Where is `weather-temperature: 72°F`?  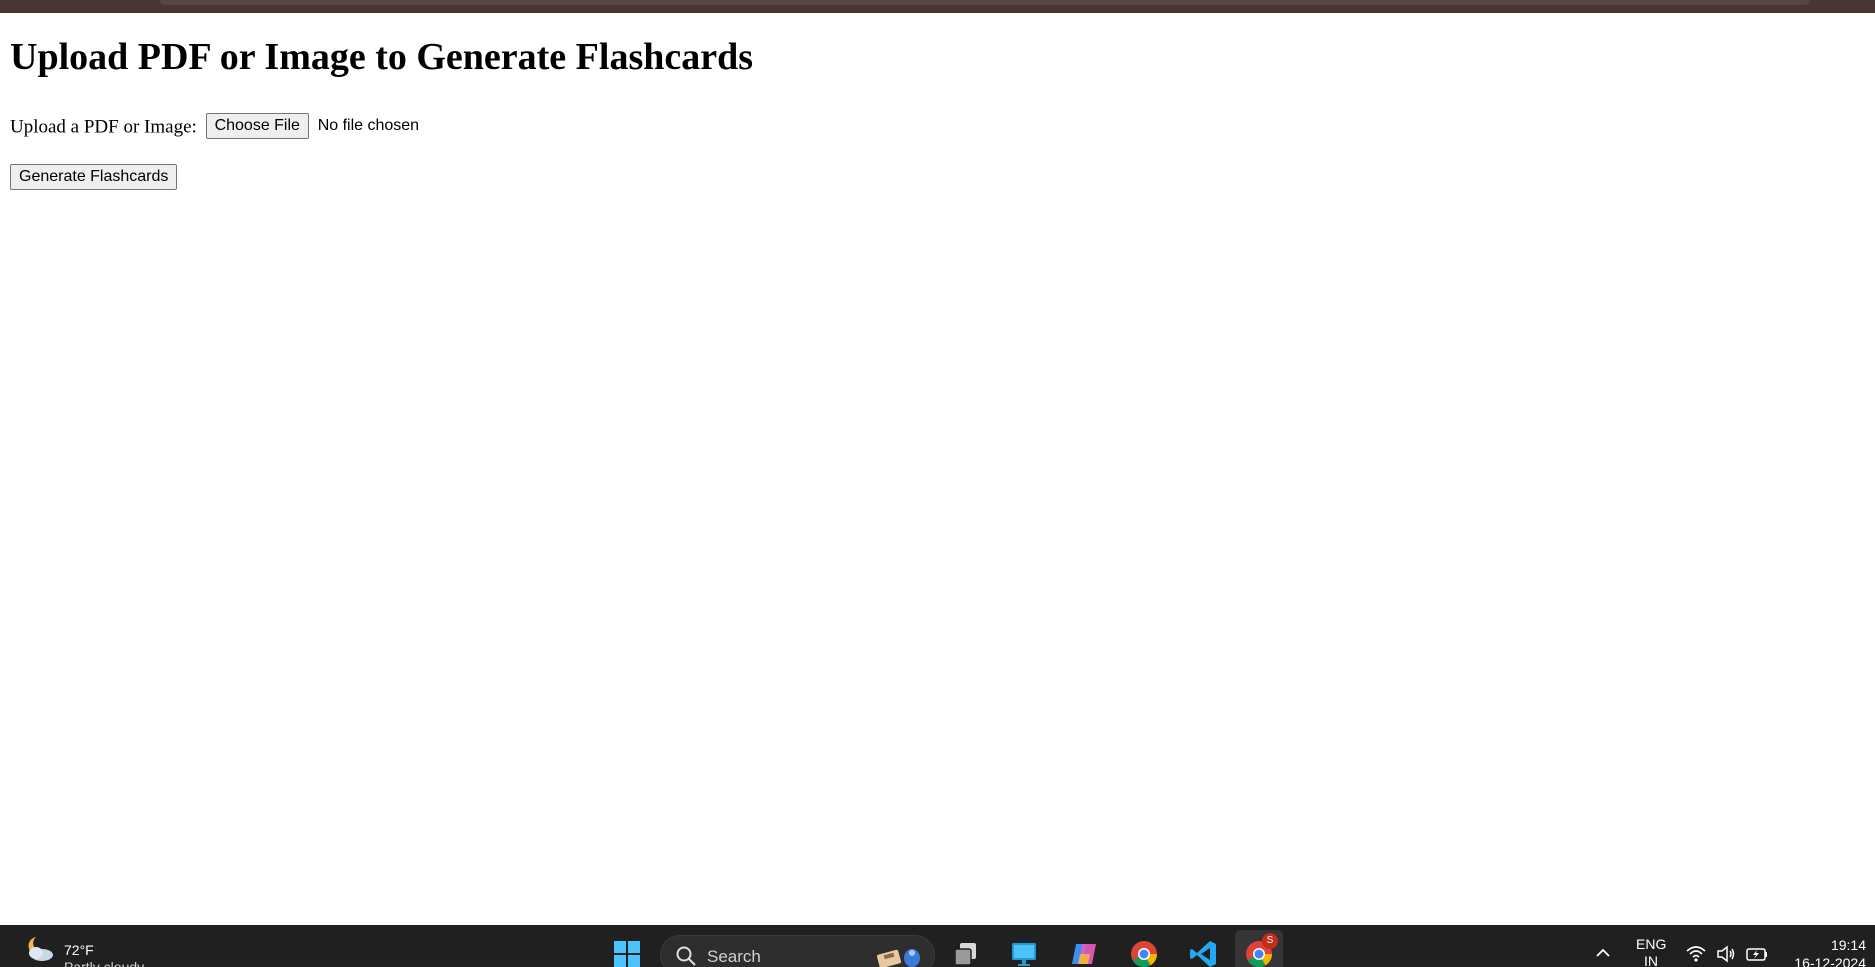
weather-temperature: 72°F is located at coordinates (79, 950).